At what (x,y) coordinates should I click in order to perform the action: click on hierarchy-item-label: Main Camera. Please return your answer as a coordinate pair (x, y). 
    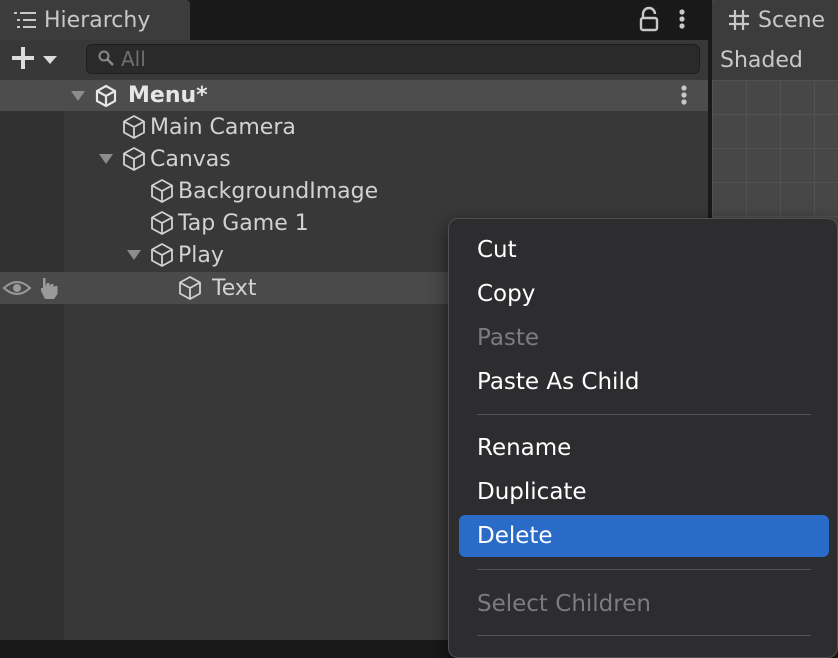
    Looking at the image, I should click on (223, 127).